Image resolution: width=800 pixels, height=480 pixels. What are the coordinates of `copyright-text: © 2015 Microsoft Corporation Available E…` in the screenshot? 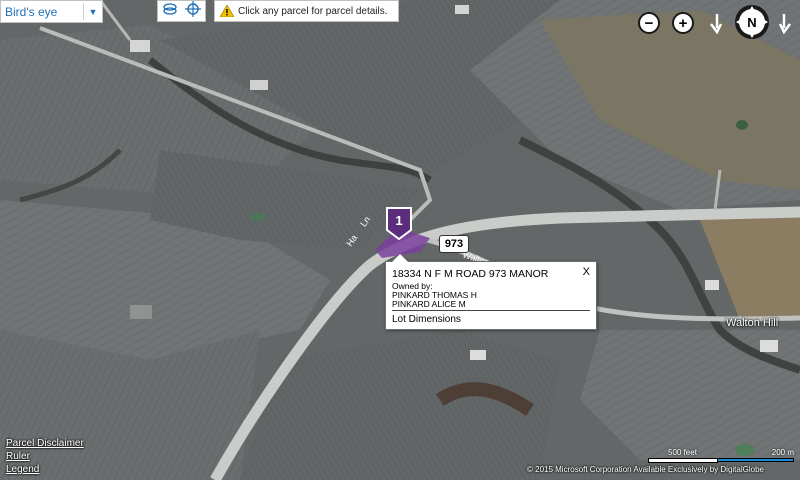 It's located at (645, 469).